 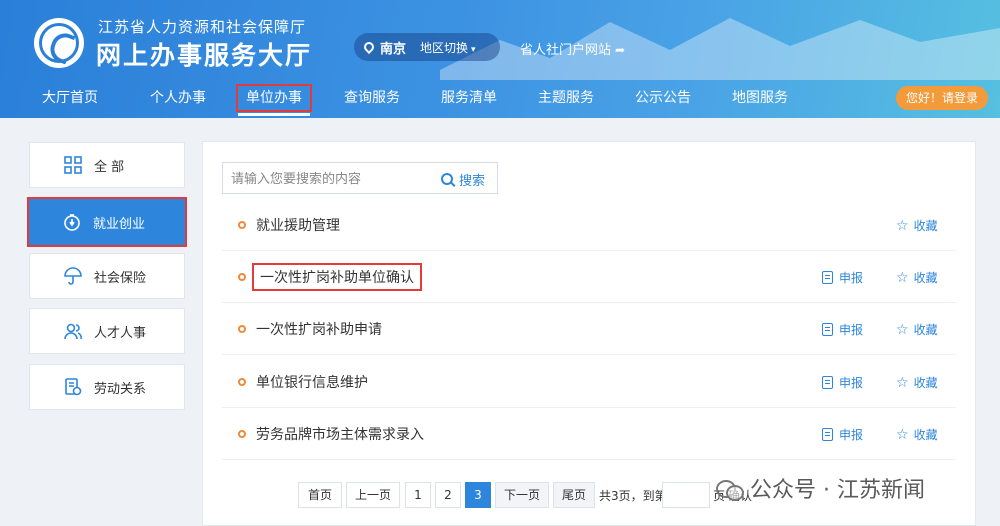 I want to click on sidebar-item-talent: 人才人事, so click(x=107, y=331).